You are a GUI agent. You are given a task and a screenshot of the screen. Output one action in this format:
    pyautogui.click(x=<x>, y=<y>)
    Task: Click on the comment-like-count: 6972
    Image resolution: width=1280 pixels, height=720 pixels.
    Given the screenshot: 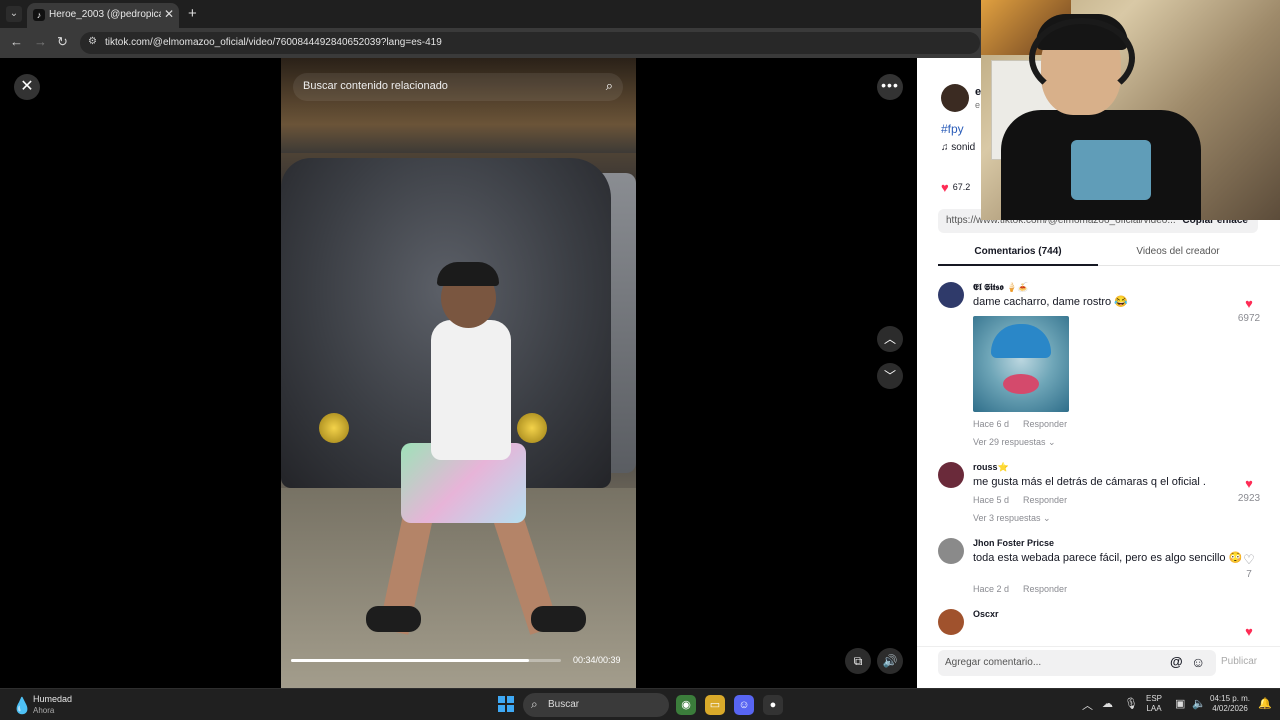 What is the action you would take?
    pyautogui.click(x=1249, y=318)
    